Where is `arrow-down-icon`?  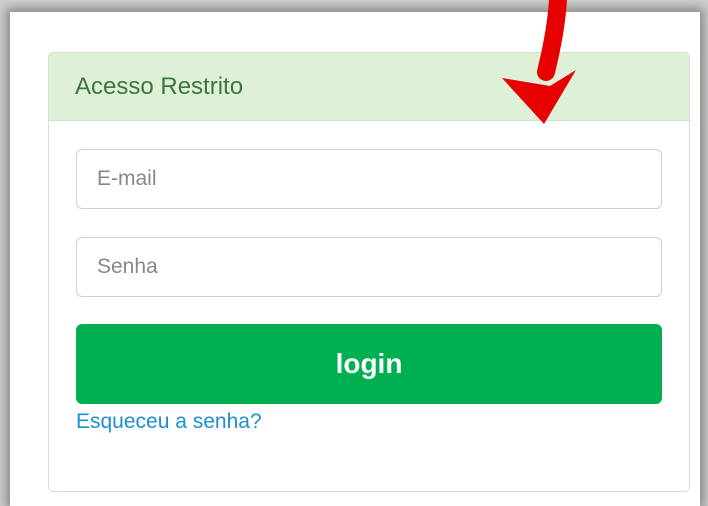
arrow-down-icon is located at coordinates (539, 62).